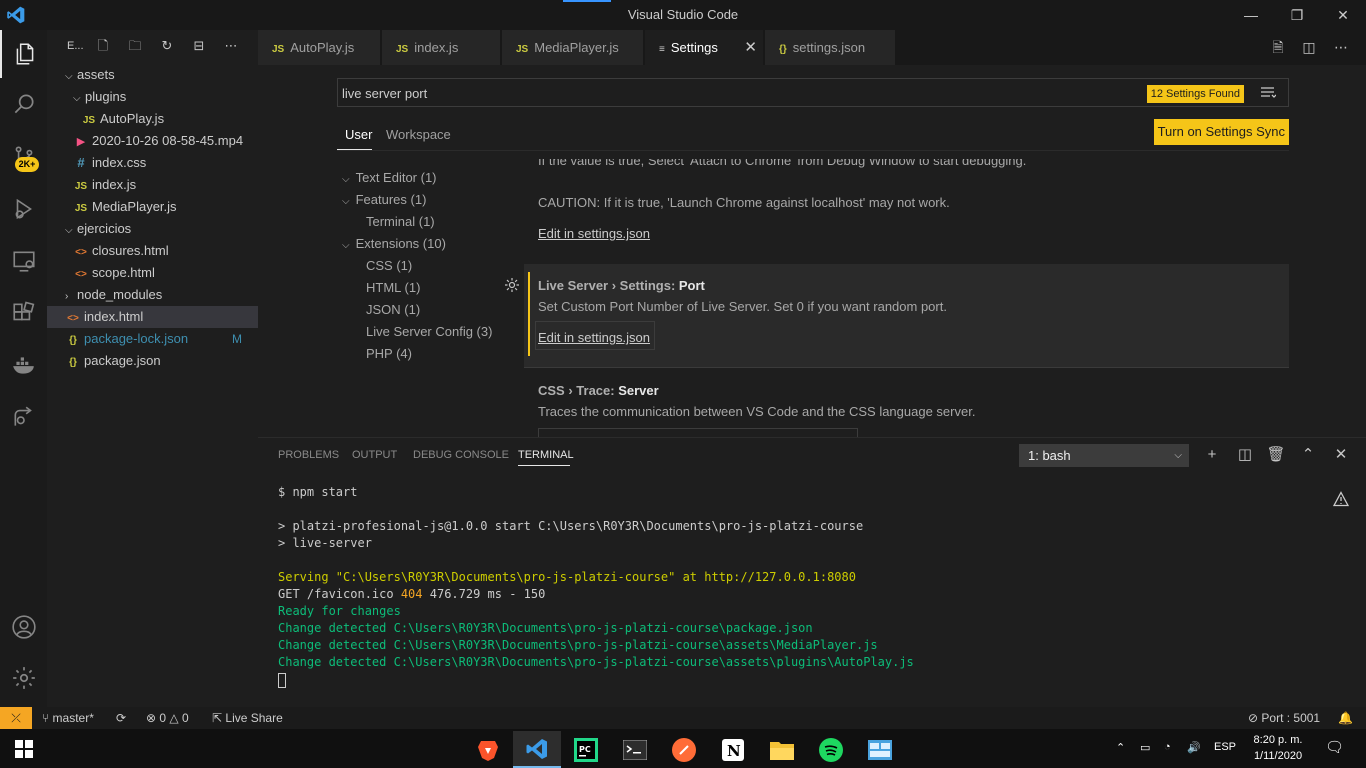  What do you see at coordinates (1341, 455) in the screenshot?
I see `close-panel-icon: ✕` at bounding box center [1341, 455].